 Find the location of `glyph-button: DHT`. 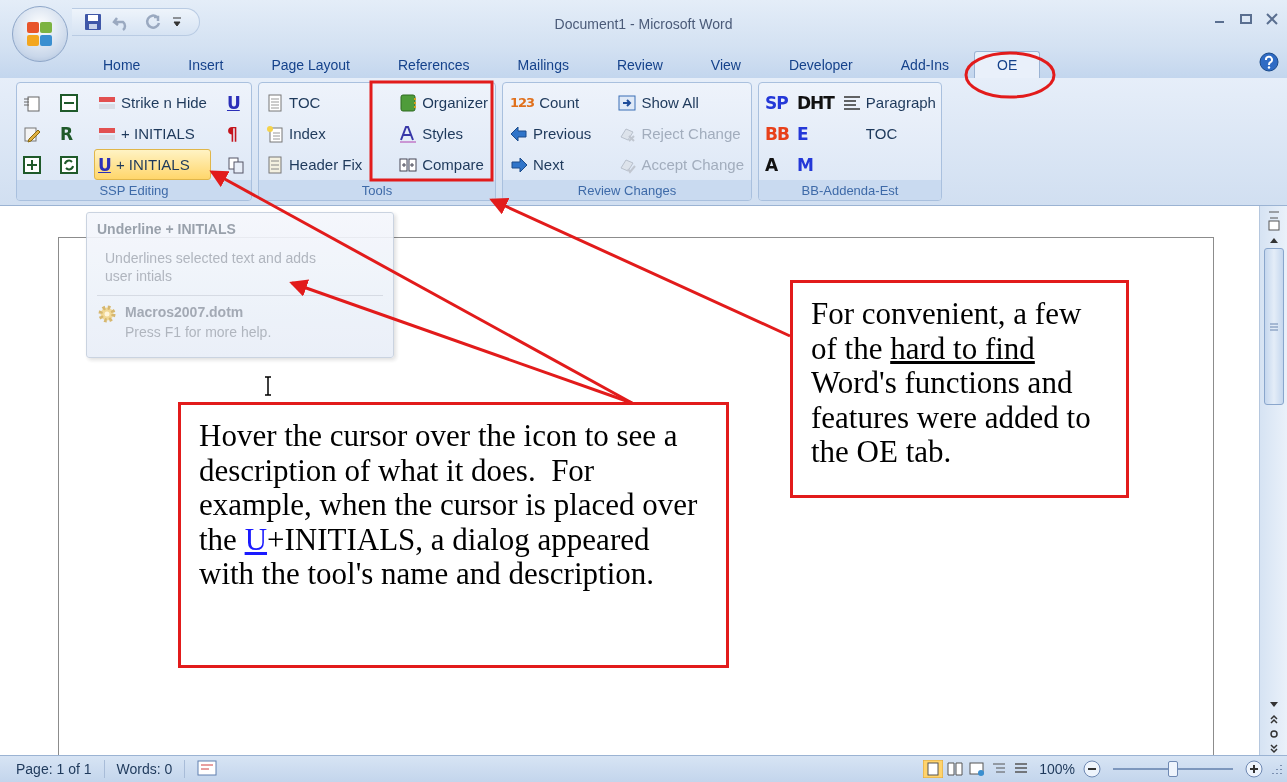

glyph-button: DHT is located at coordinates (815, 102).